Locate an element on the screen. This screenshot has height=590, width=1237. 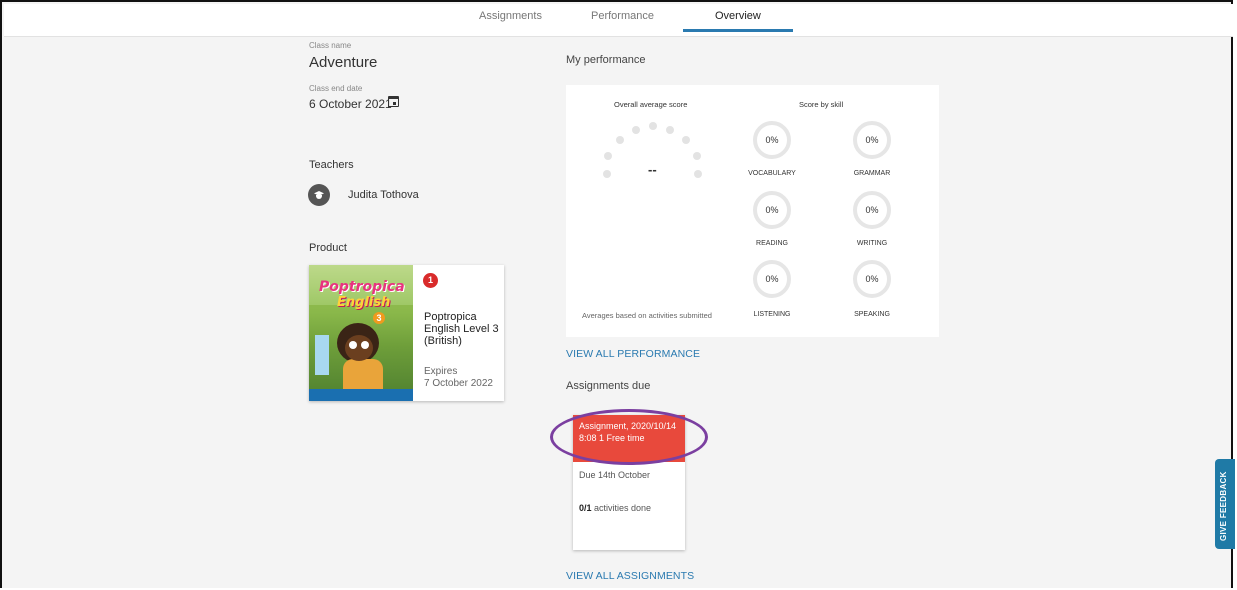
product-expiry: Expires 7 October 2022 is located at coordinates (458, 378).